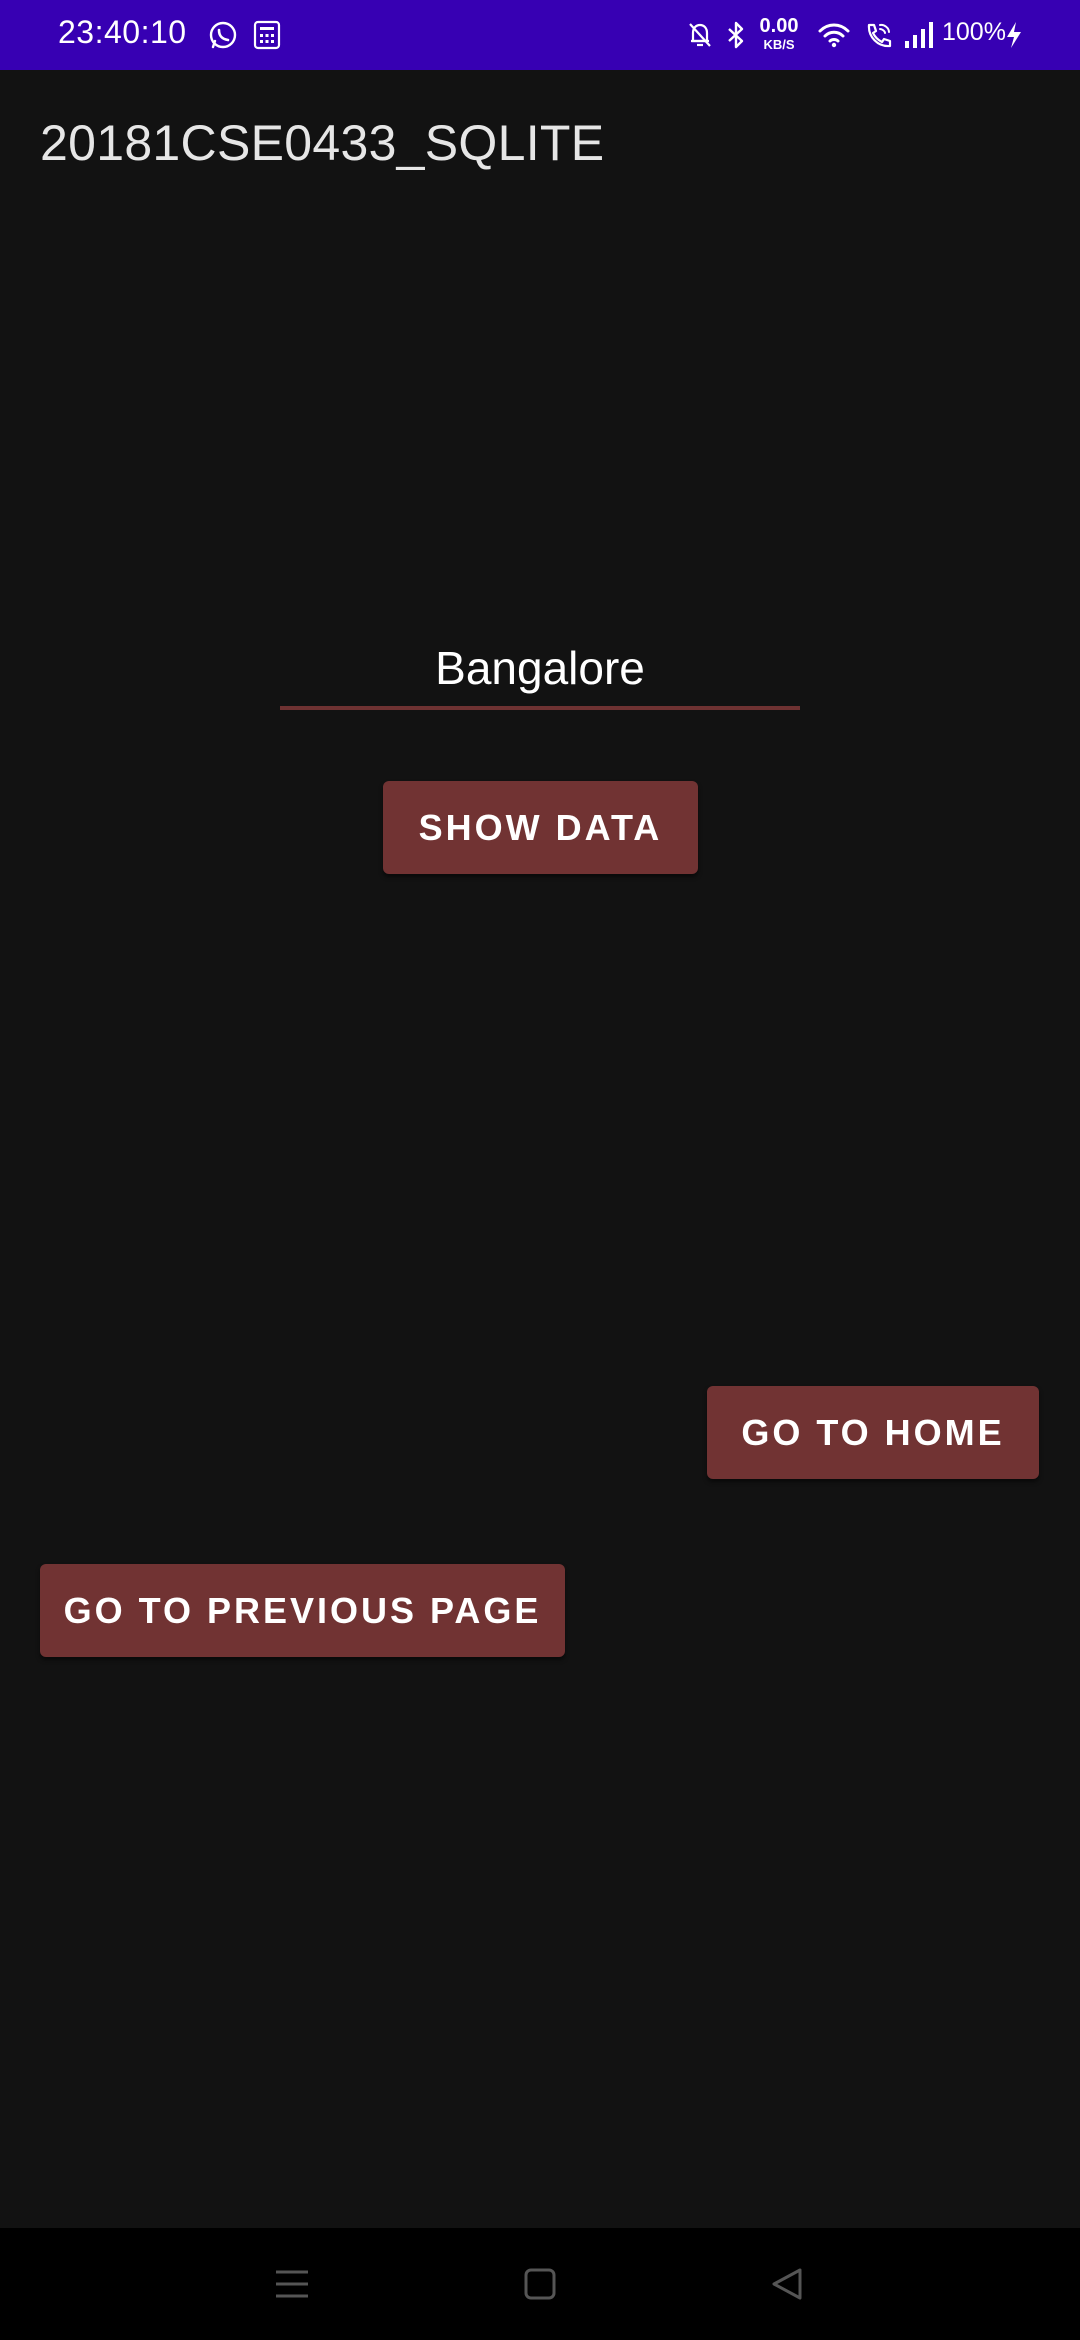 The image size is (1080, 2340). Describe the element at coordinates (834, 35) in the screenshot. I see `wifi-icon` at that location.